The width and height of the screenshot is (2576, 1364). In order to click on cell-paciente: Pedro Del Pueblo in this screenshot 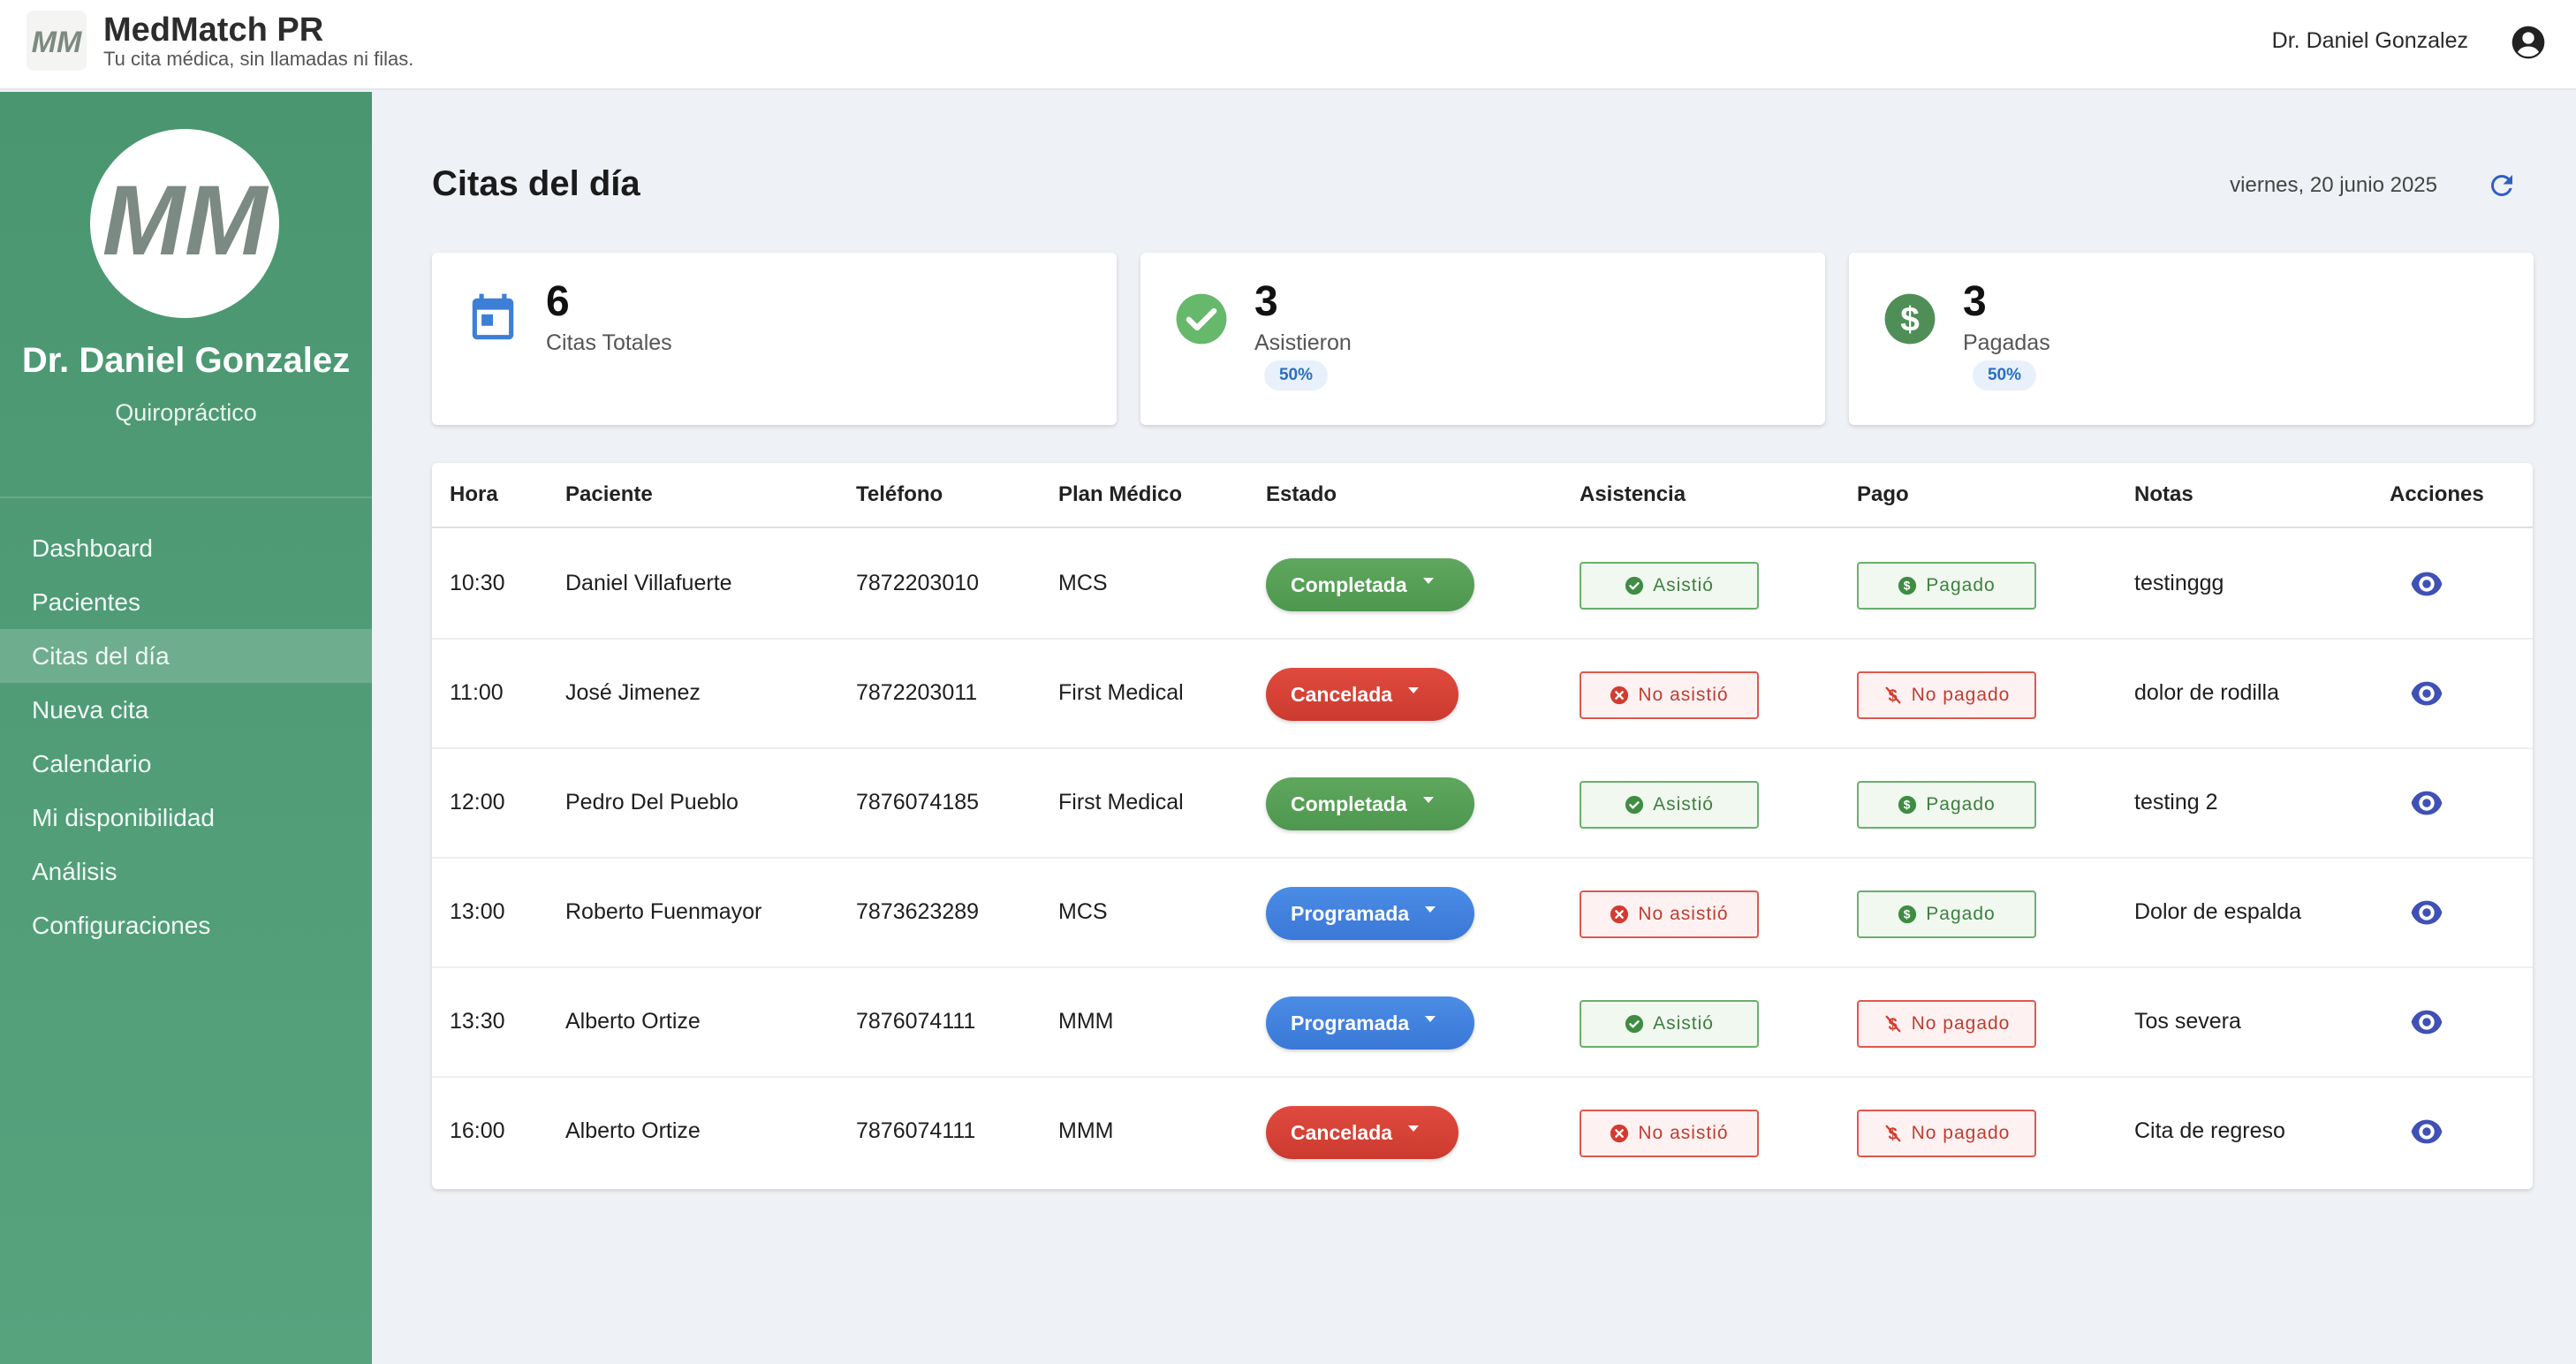, I will do `click(652, 803)`.